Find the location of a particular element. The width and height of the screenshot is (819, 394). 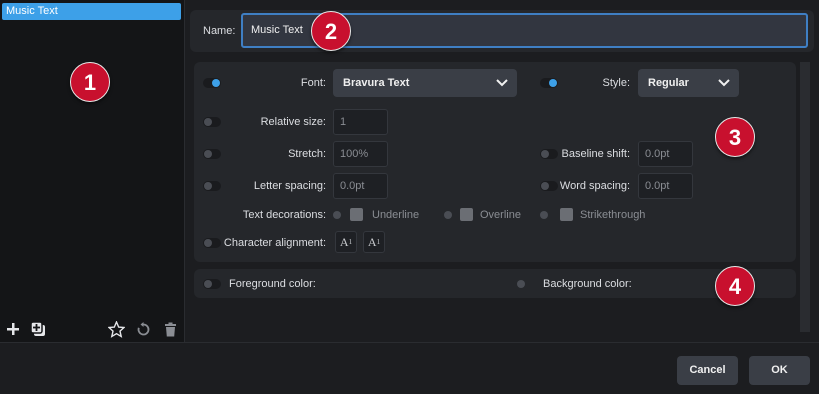

strikethrough-checkbox is located at coordinates (566, 214).